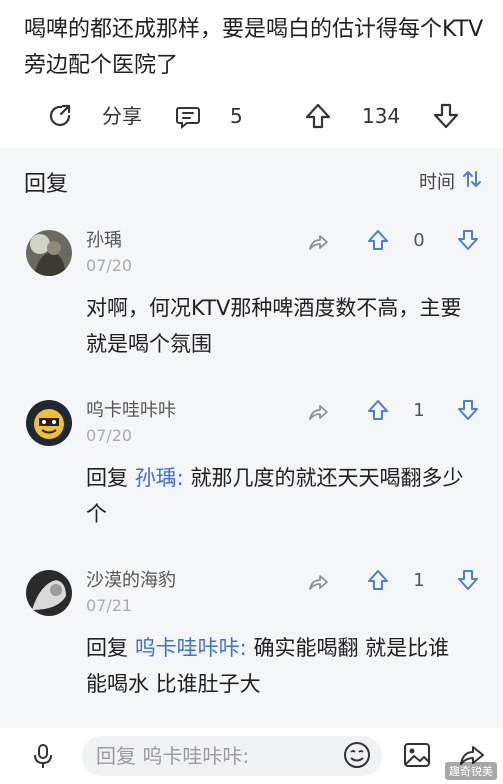 Image resolution: width=503 pixels, height=784 pixels. What do you see at coordinates (471, 771) in the screenshot?
I see `watermark: 趣奇锐美` at bounding box center [471, 771].